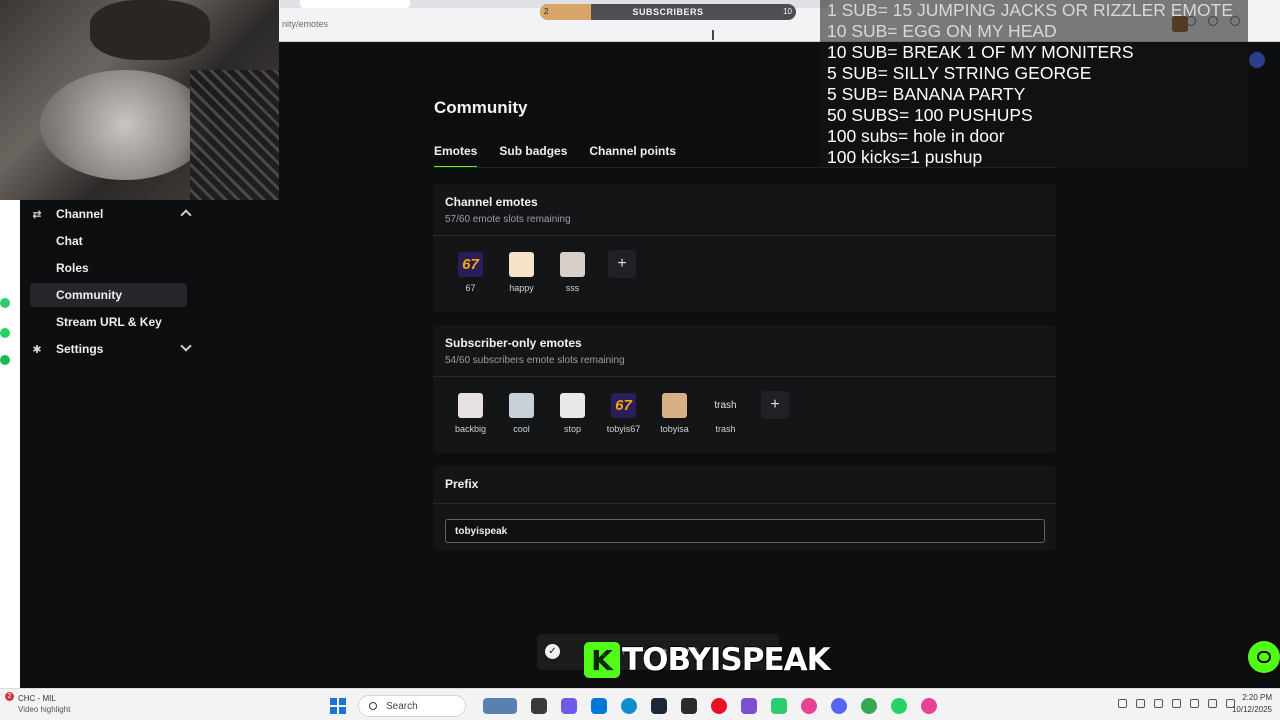 The width and height of the screenshot is (1280, 720). I want to click on prefix-title: Prefix, so click(462, 484).